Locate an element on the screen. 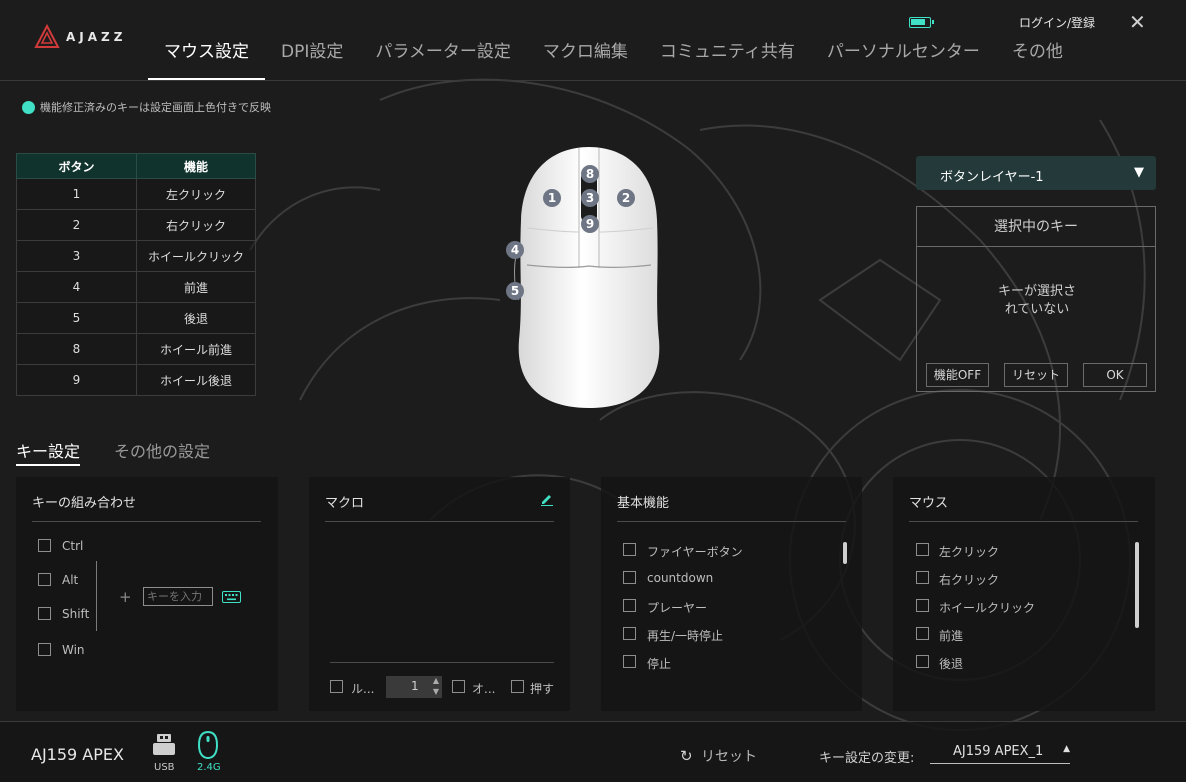 This screenshot has width=1186, height=782. table-row: 9 ホイール後退 is located at coordinates (136, 380).